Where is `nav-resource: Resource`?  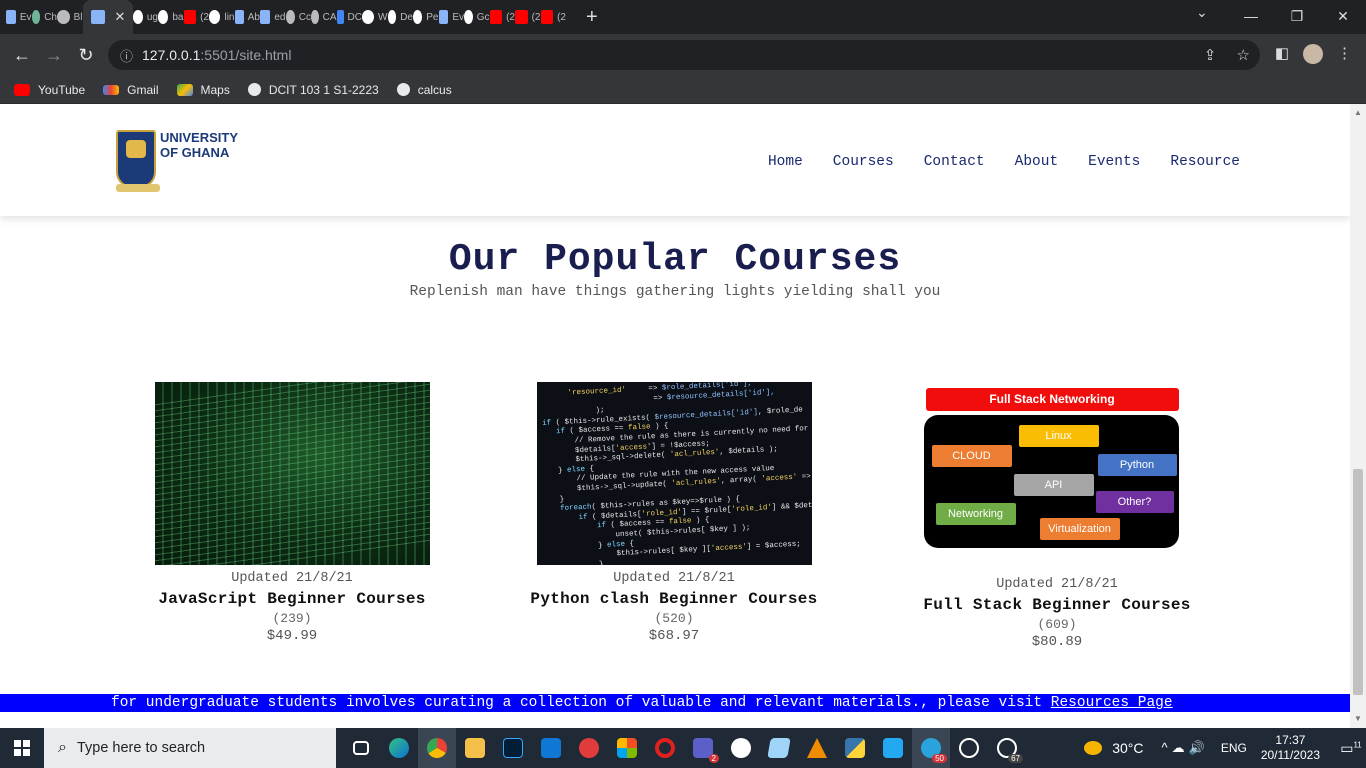 nav-resource: Resource is located at coordinates (1205, 162).